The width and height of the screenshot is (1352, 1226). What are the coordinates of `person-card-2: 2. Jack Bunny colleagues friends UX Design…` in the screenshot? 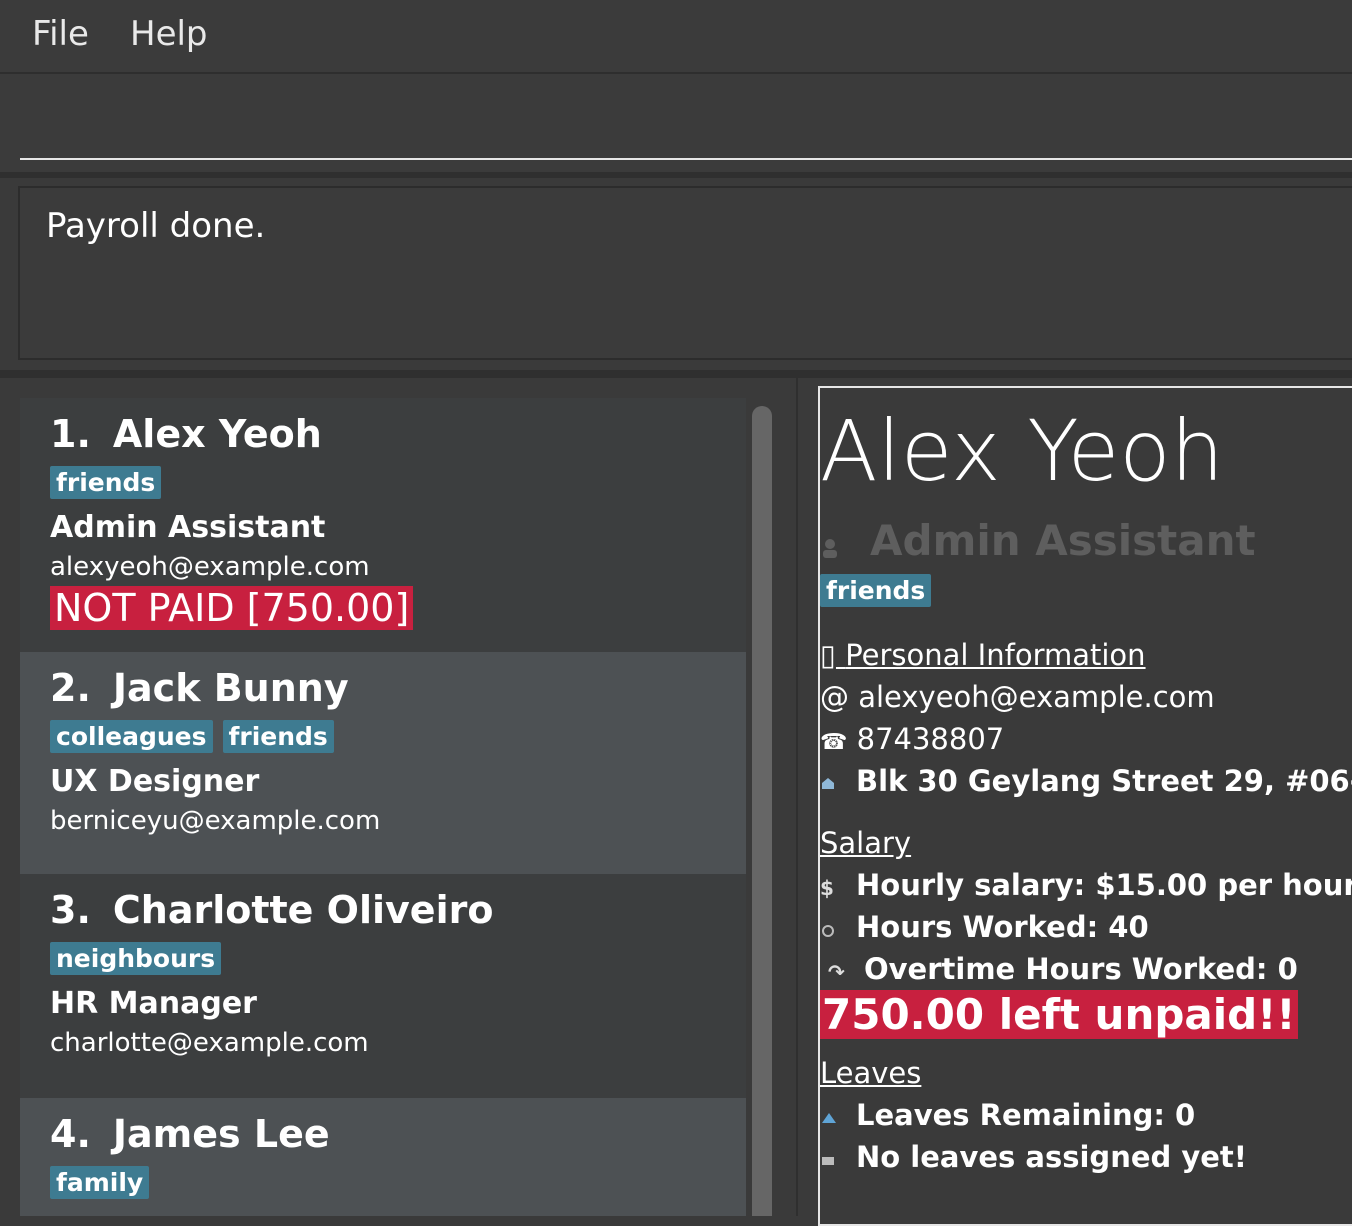 It's located at (383, 763).